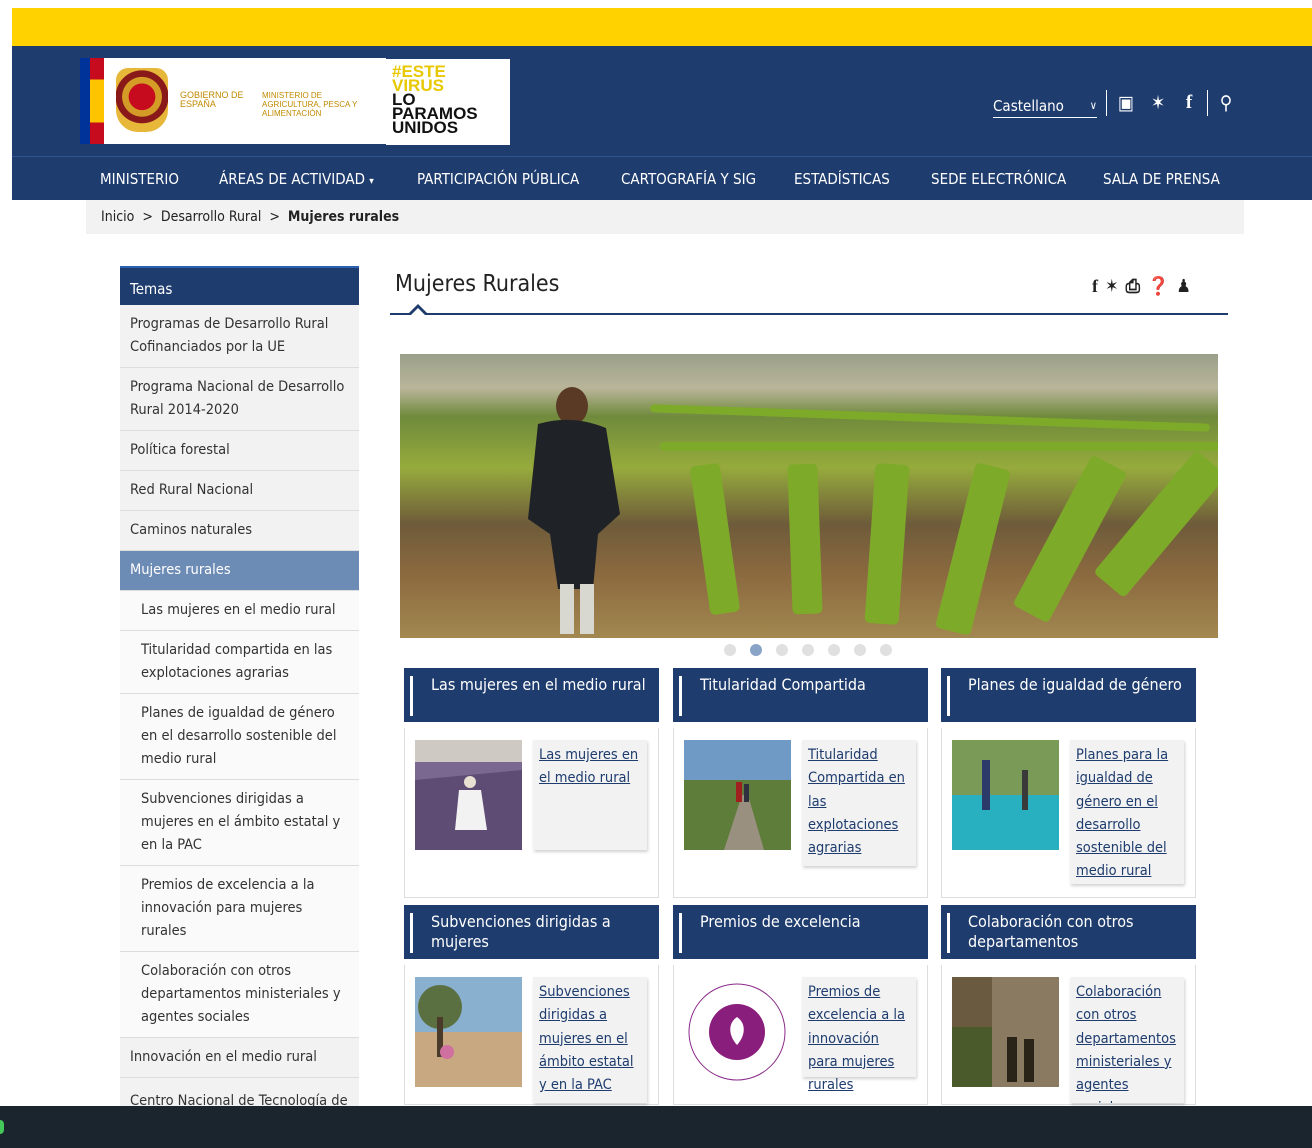 The image size is (1312, 1148). What do you see at coordinates (1158, 286) in the screenshot?
I see `help-icon: ❓` at bounding box center [1158, 286].